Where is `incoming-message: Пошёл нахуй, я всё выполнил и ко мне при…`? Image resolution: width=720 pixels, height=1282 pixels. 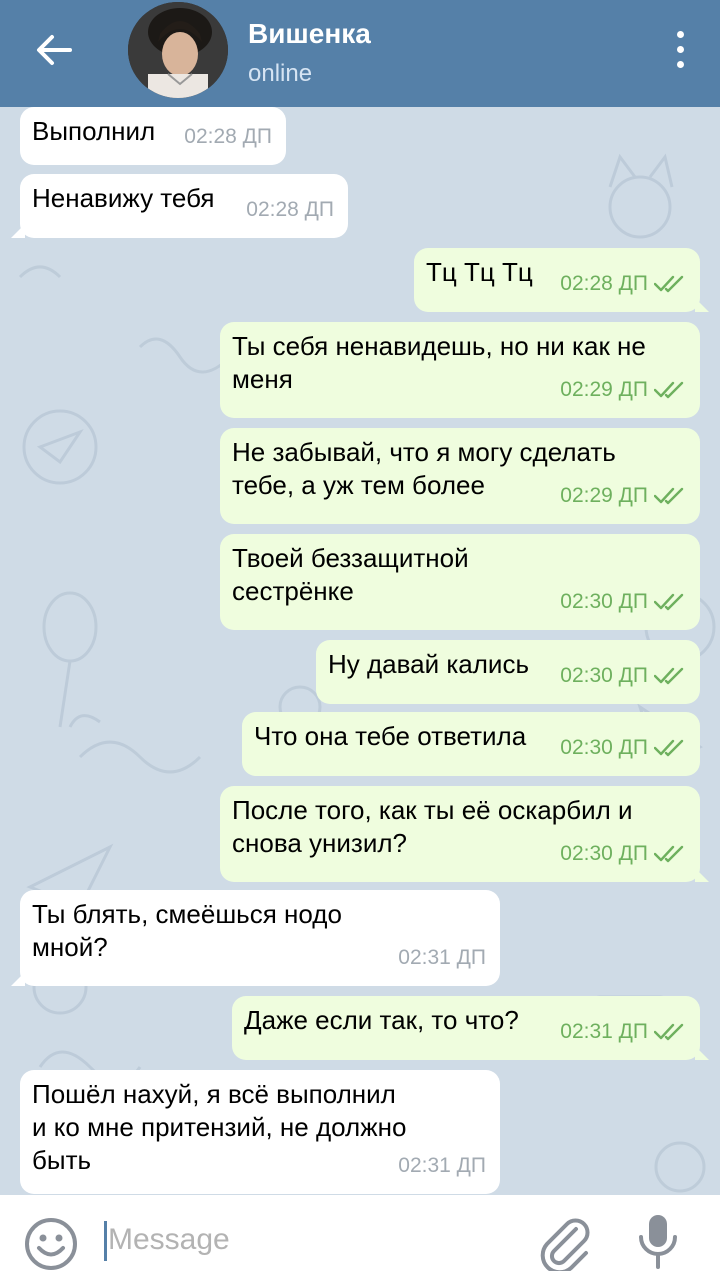
incoming-message: Пошёл нахуй, я всё выполнил и ко мне при… is located at coordinates (260, 1132).